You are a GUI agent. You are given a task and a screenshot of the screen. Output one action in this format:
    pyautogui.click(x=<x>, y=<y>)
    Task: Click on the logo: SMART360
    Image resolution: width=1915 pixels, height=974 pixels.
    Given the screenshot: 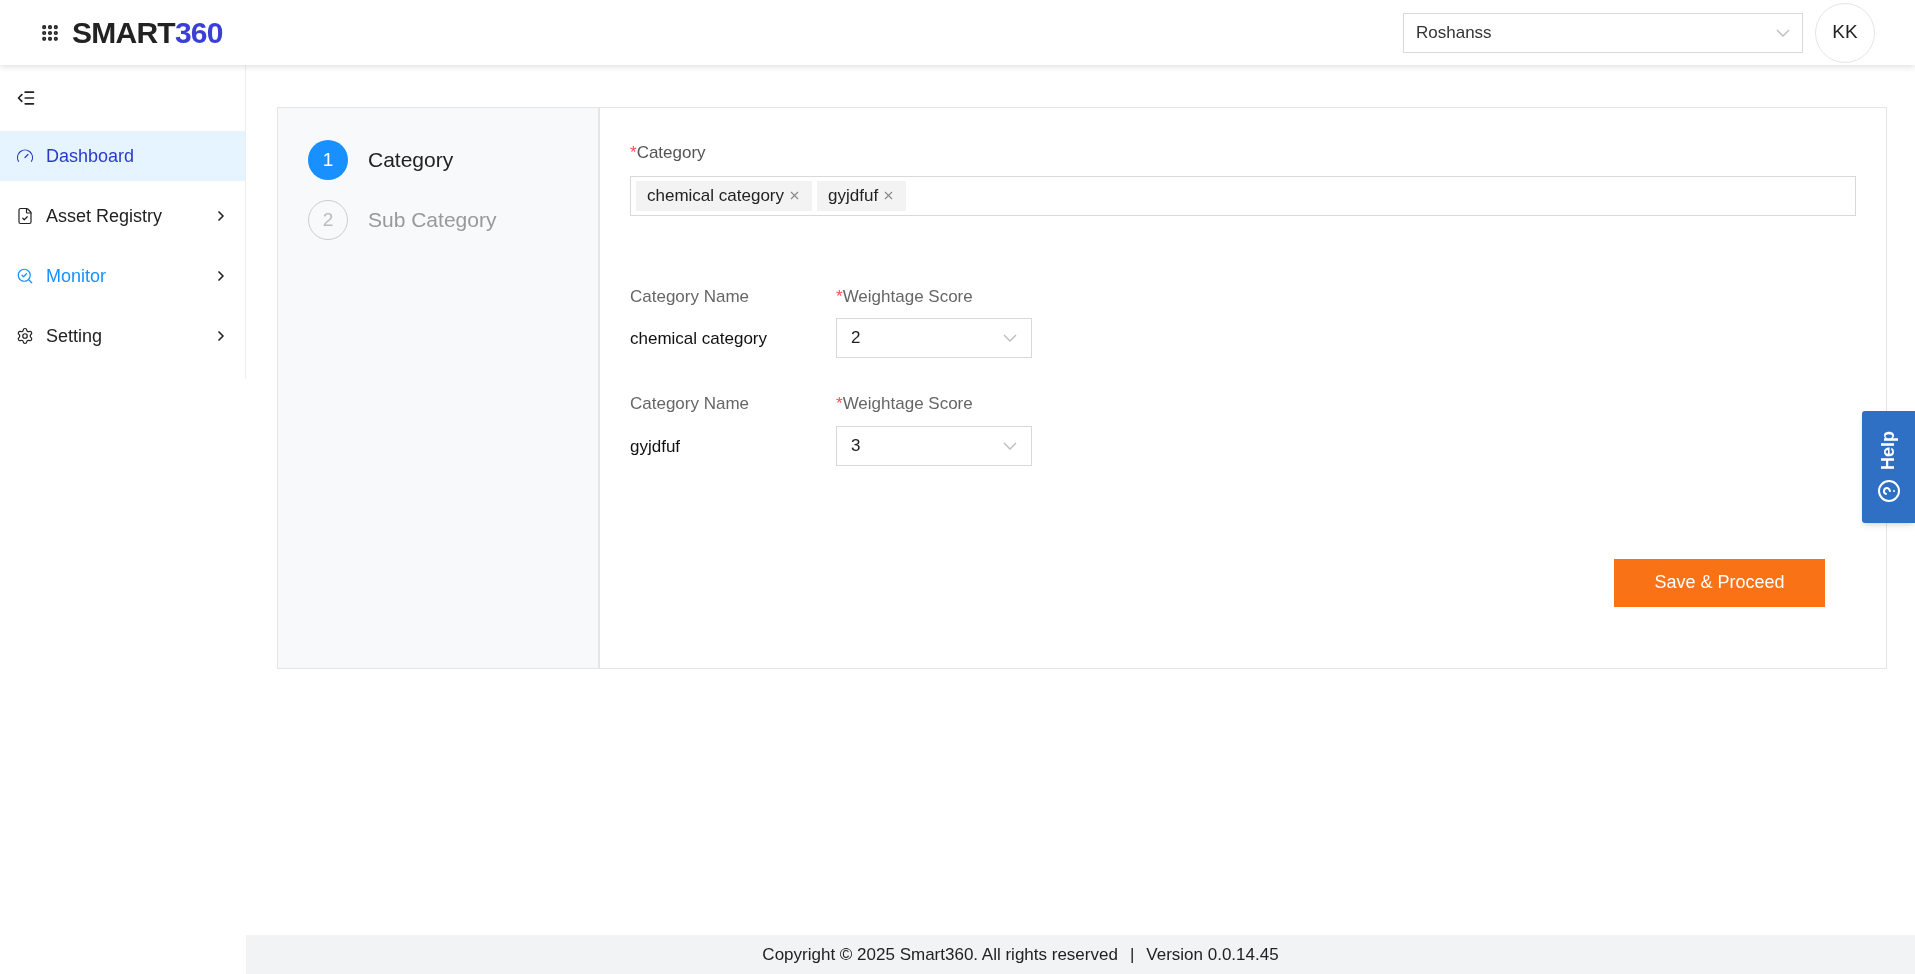 What is the action you would take?
    pyautogui.click(x=147, y=33)
    